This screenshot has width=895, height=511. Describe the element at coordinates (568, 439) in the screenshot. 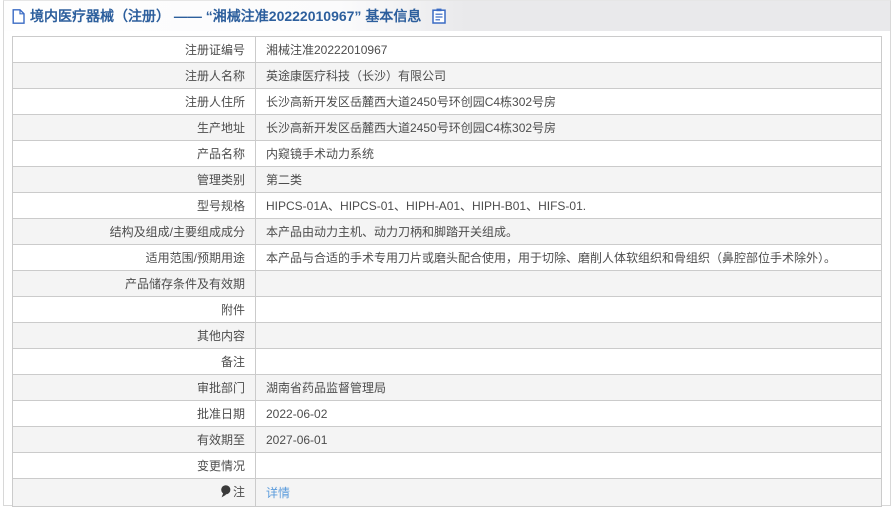

I see `row-value: 2027-06-01` at that location.